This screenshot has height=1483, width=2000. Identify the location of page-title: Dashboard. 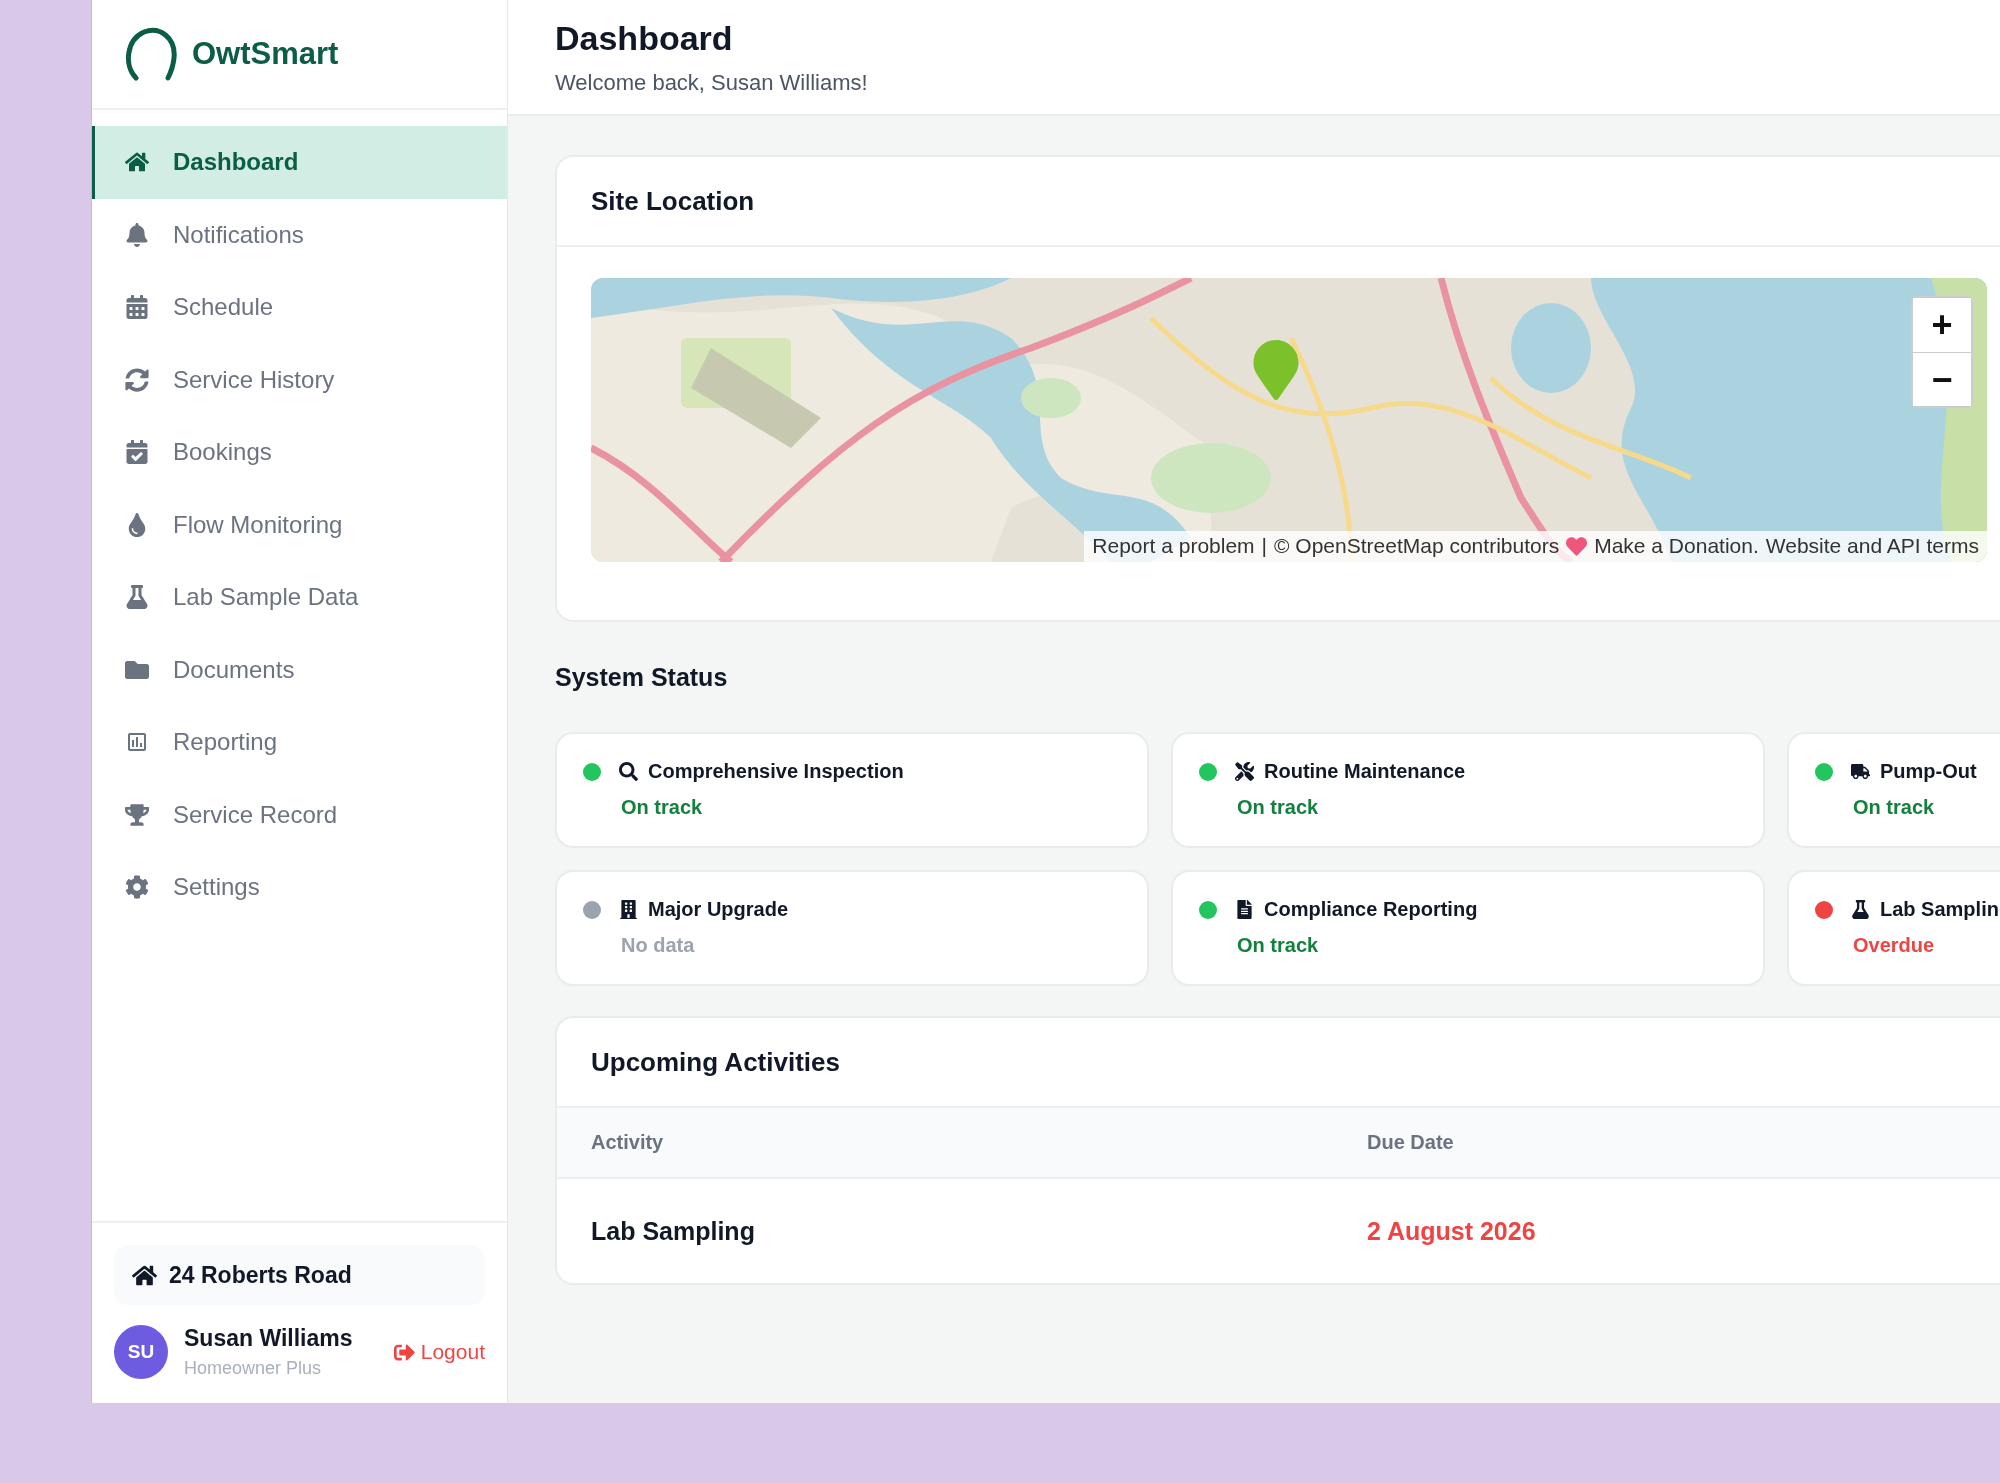
(644, 38).